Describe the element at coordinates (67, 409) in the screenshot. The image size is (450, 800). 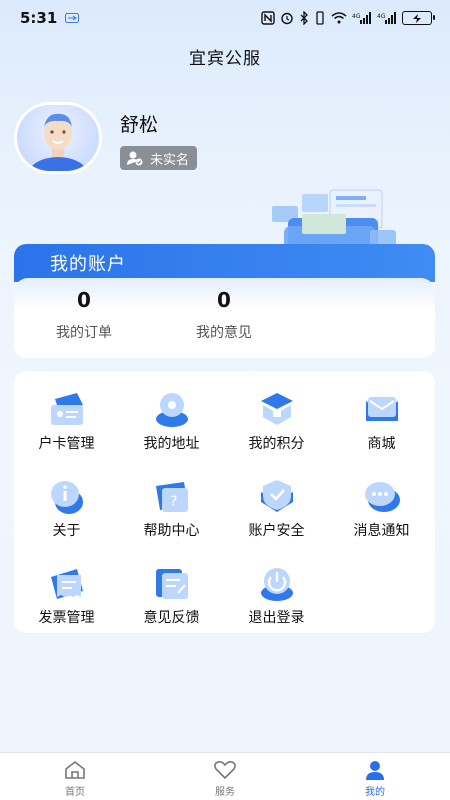
I see `card-icon` at that location.